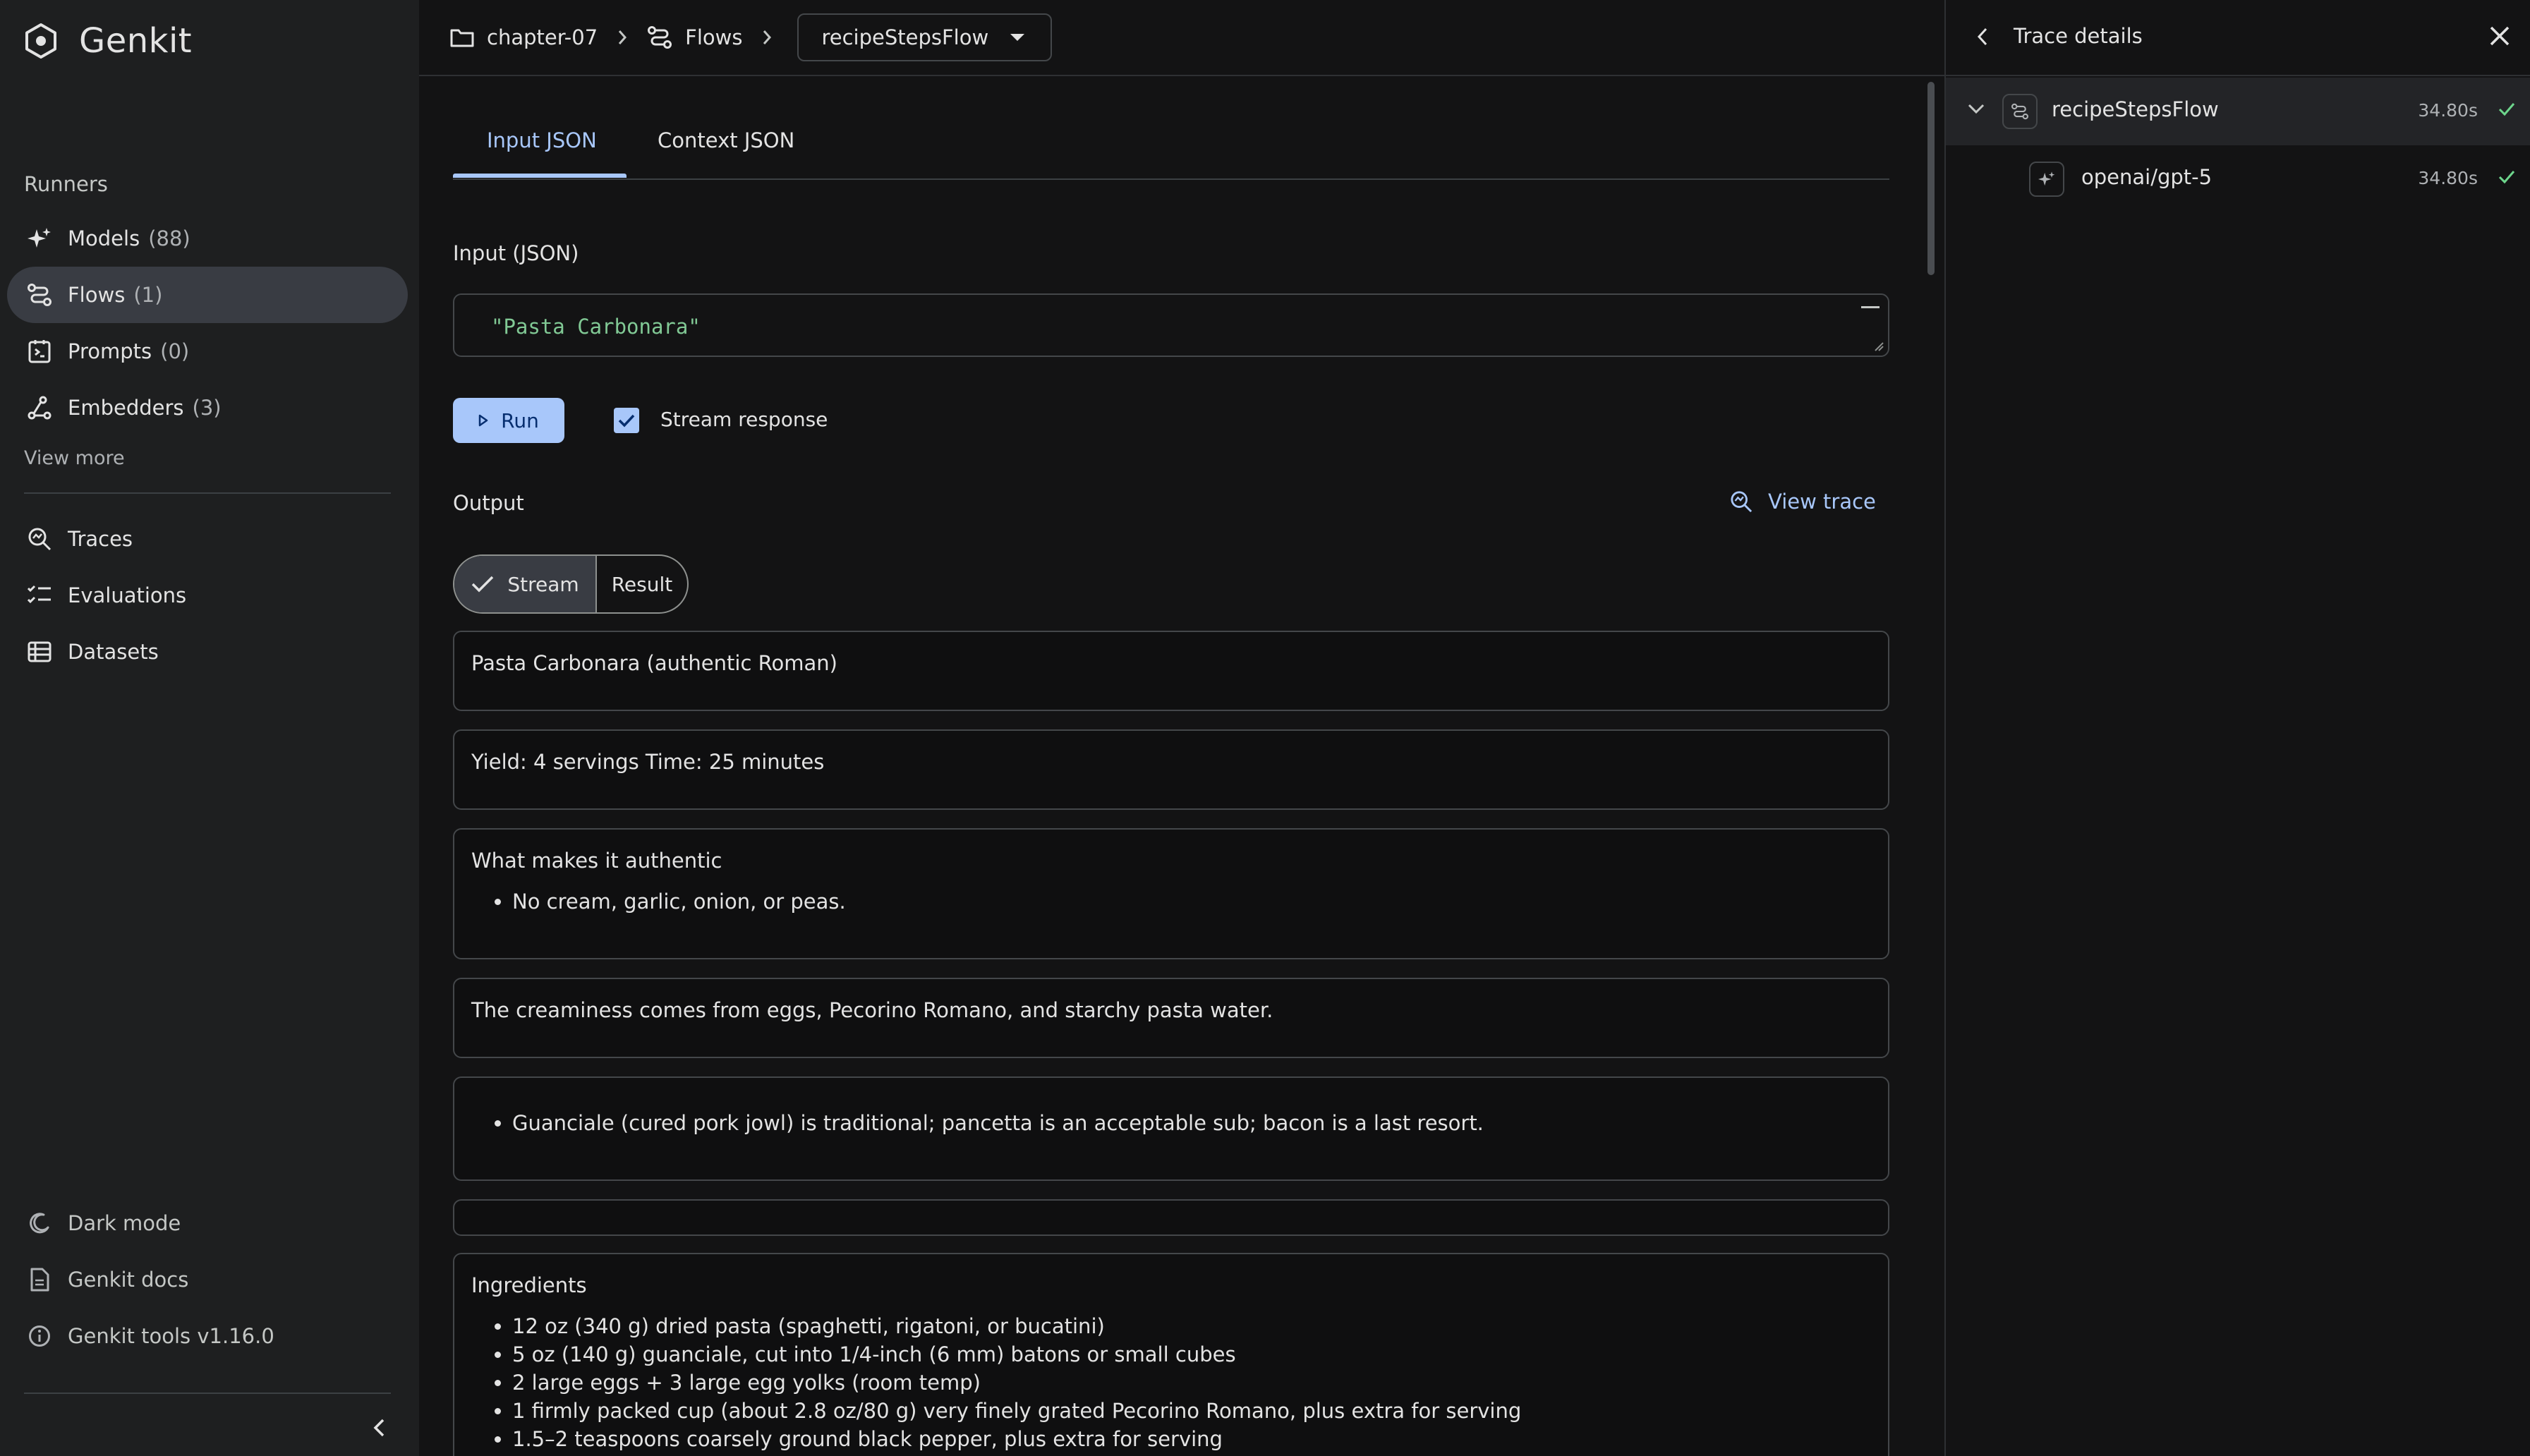 The width and height of the screenshot is (2530, 1456). Describe the element at coordinates (1017, 38) in the screenshot. I see `dropdown-caret-icon` at that location.